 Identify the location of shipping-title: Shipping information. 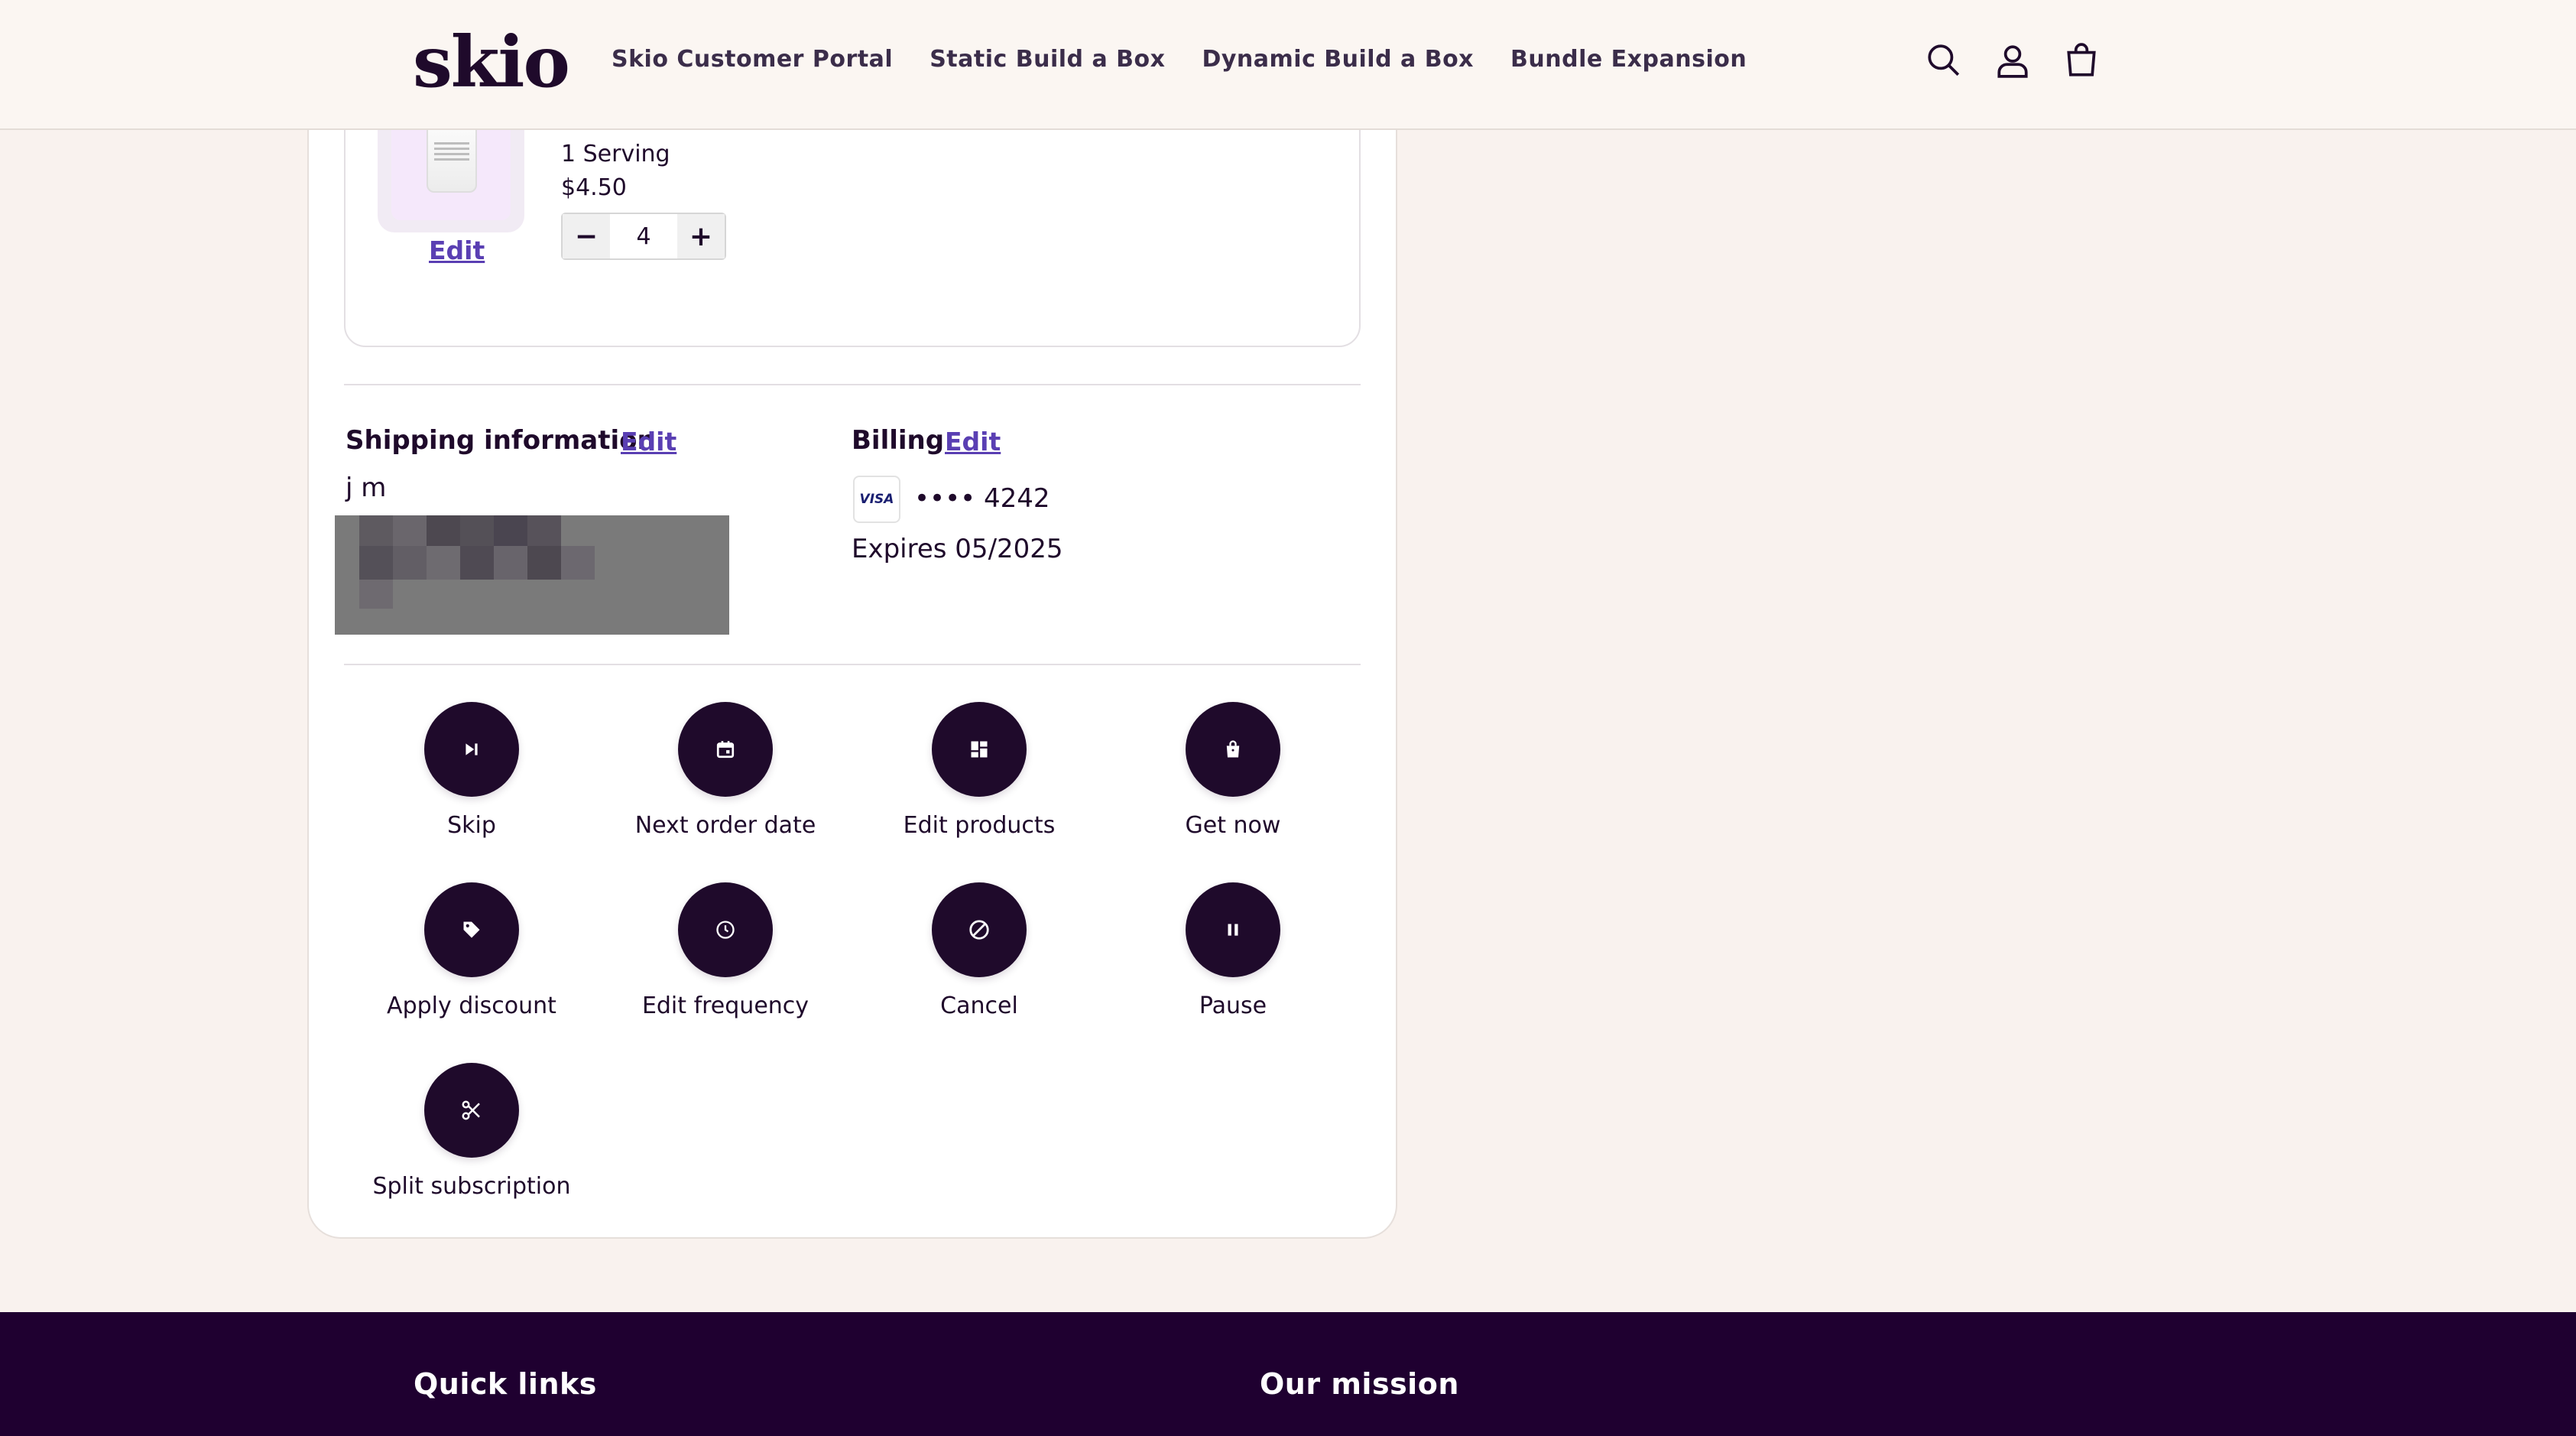
(501, 440).